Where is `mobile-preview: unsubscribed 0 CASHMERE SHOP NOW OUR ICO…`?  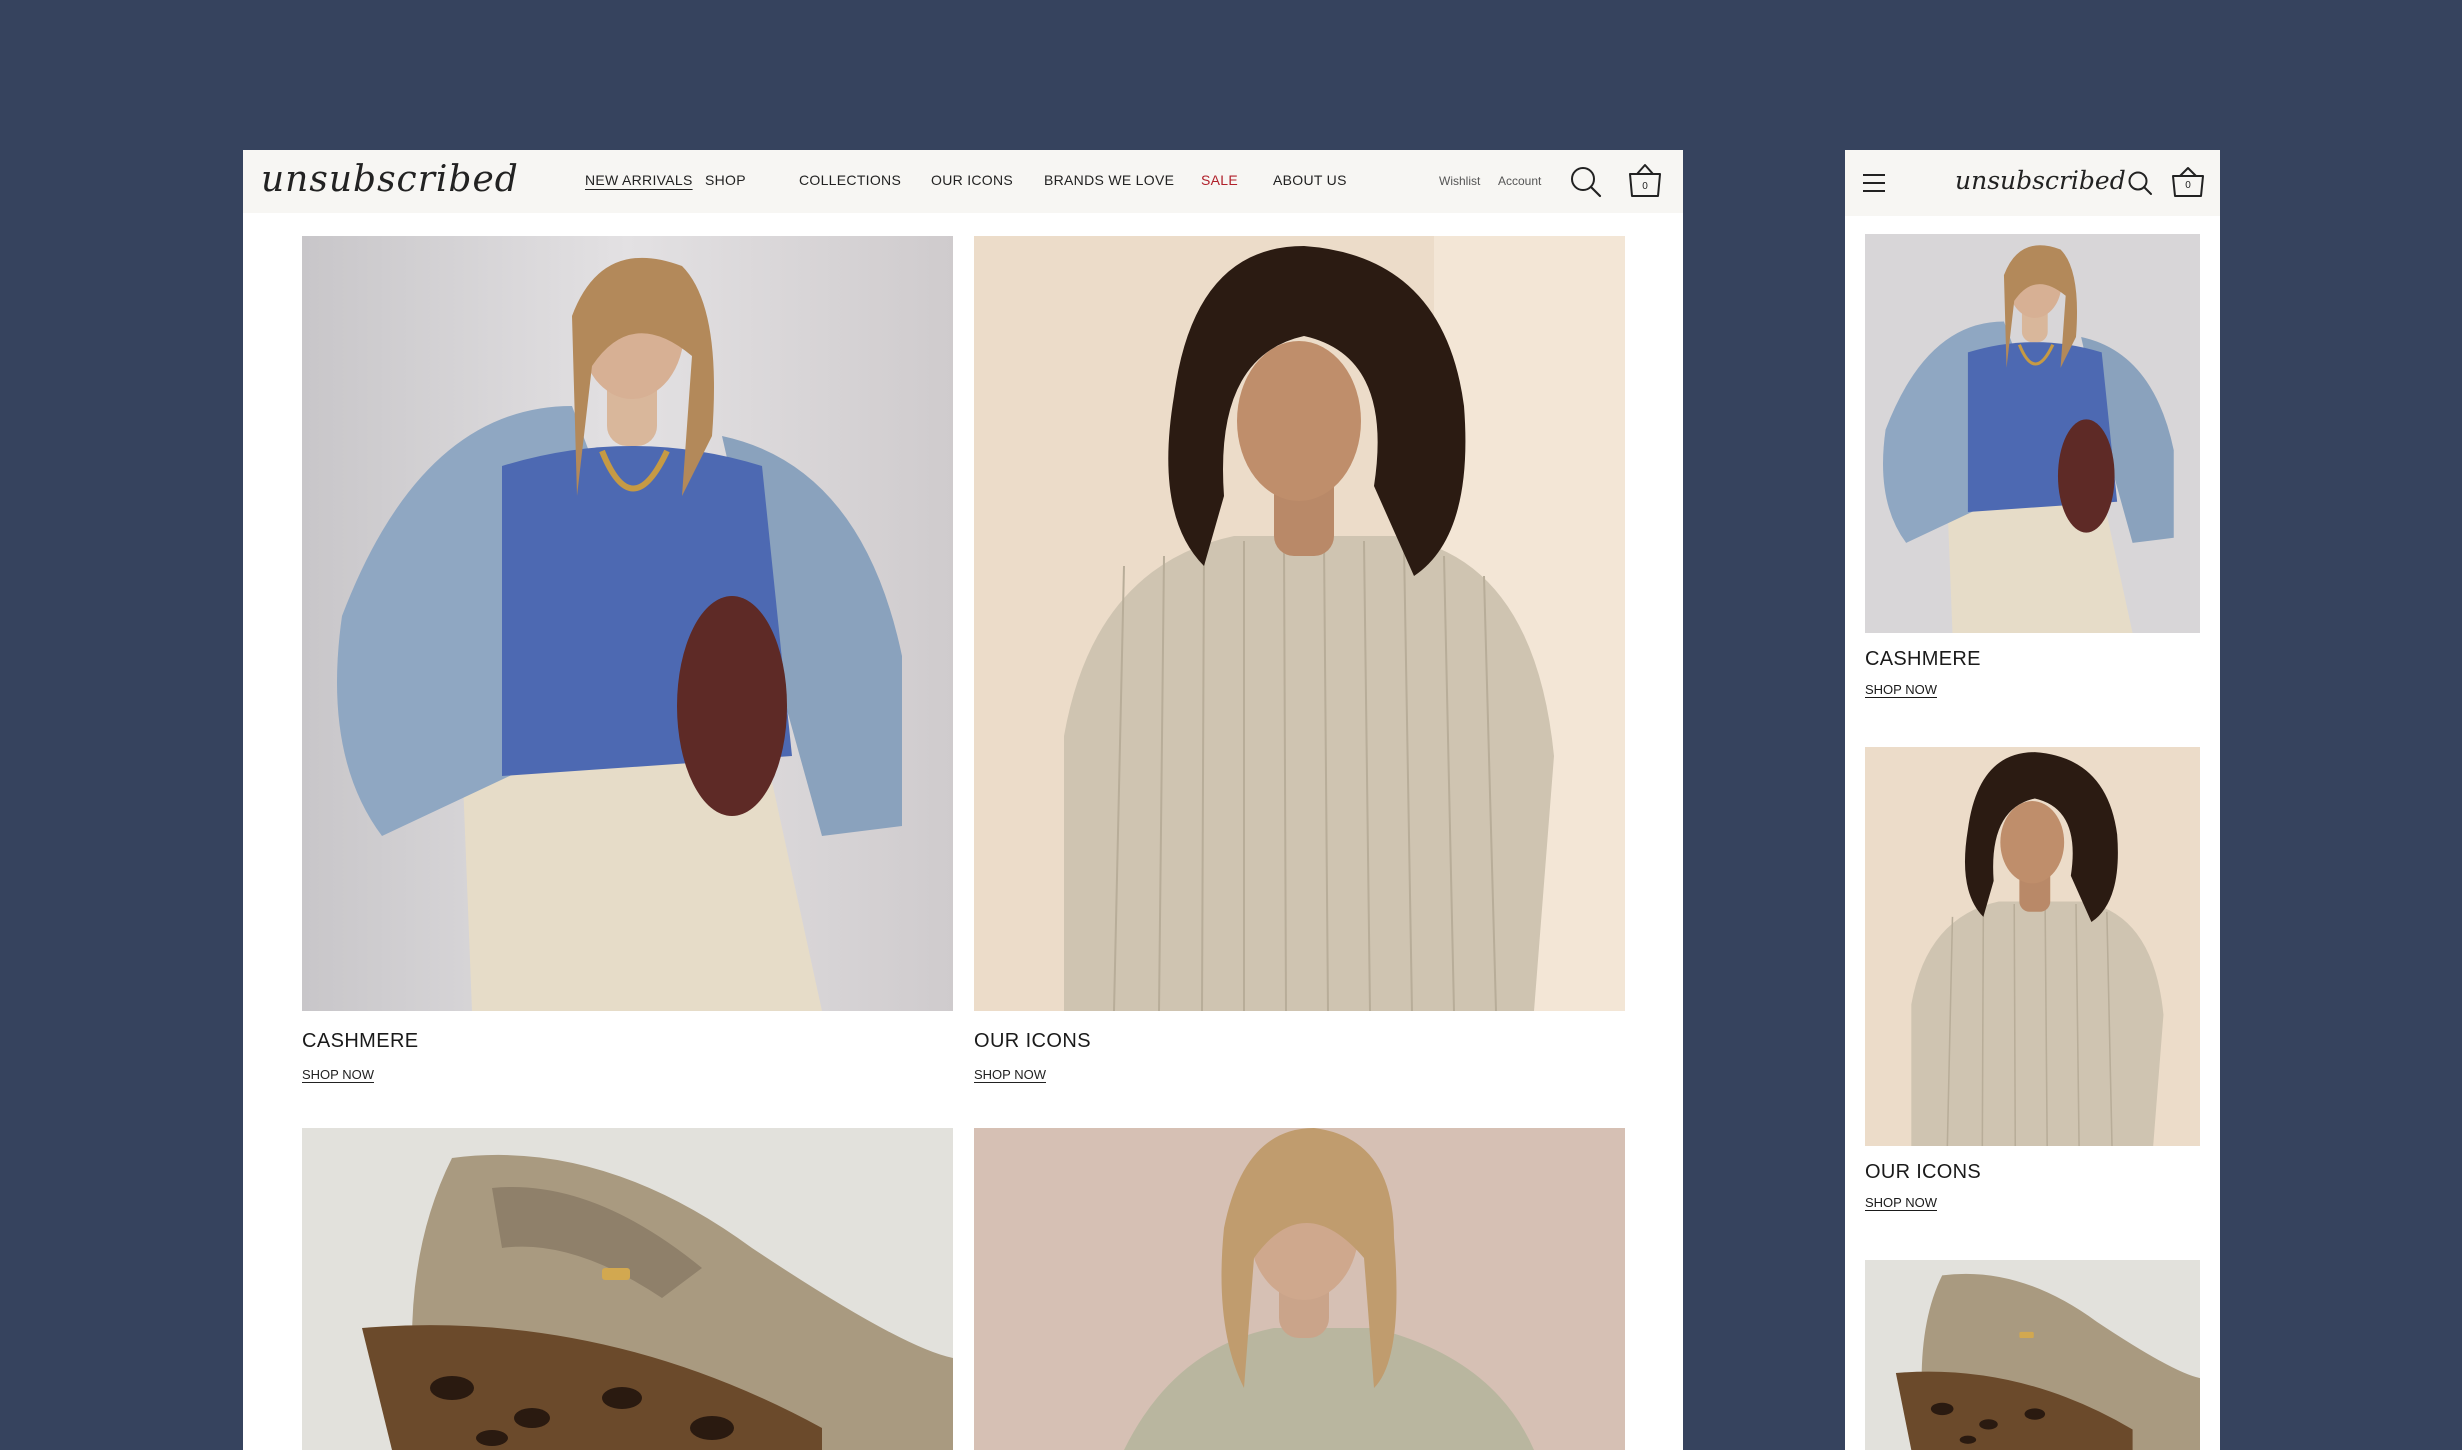 mobile-preview: unsubscribed 0 CASHMERE SHOP NOW OUR ICO… is located at coordinates (2032, 800).